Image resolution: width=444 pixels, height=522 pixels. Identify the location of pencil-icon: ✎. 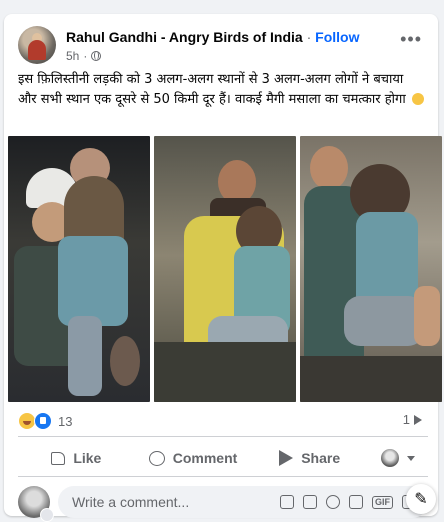
(421, 499).